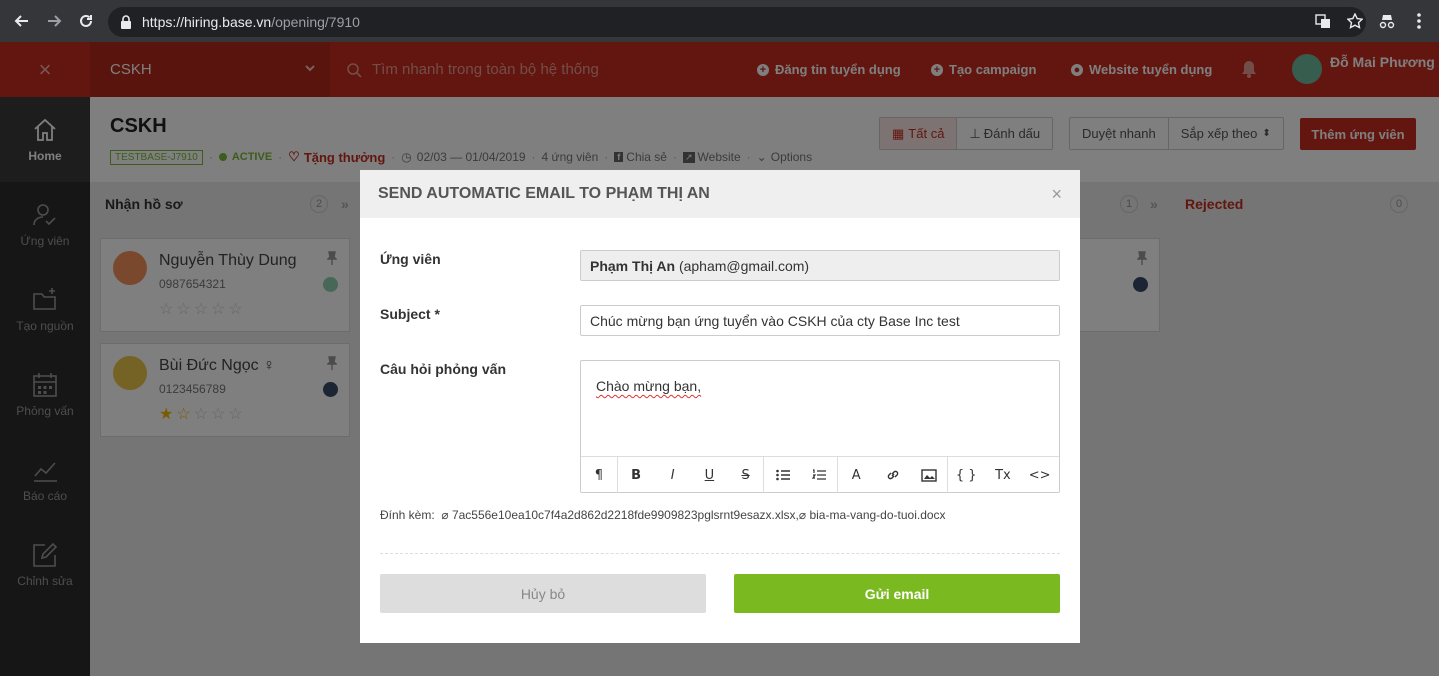  I want to click on divider, so click(720, 553).